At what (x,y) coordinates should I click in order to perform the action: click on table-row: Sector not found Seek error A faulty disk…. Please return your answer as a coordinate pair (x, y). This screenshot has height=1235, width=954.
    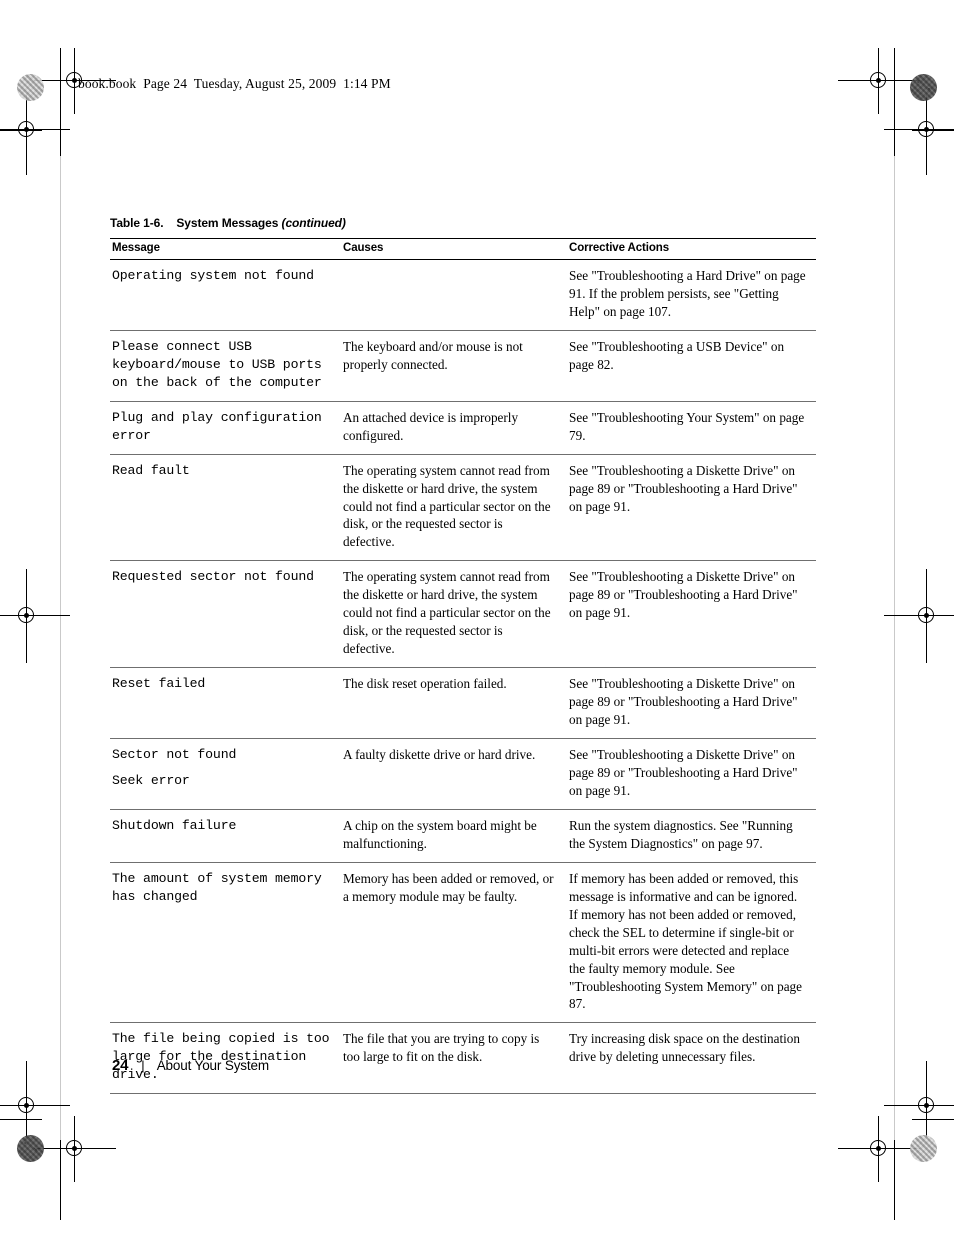
    Looking at the image, I should click on (463, 774).